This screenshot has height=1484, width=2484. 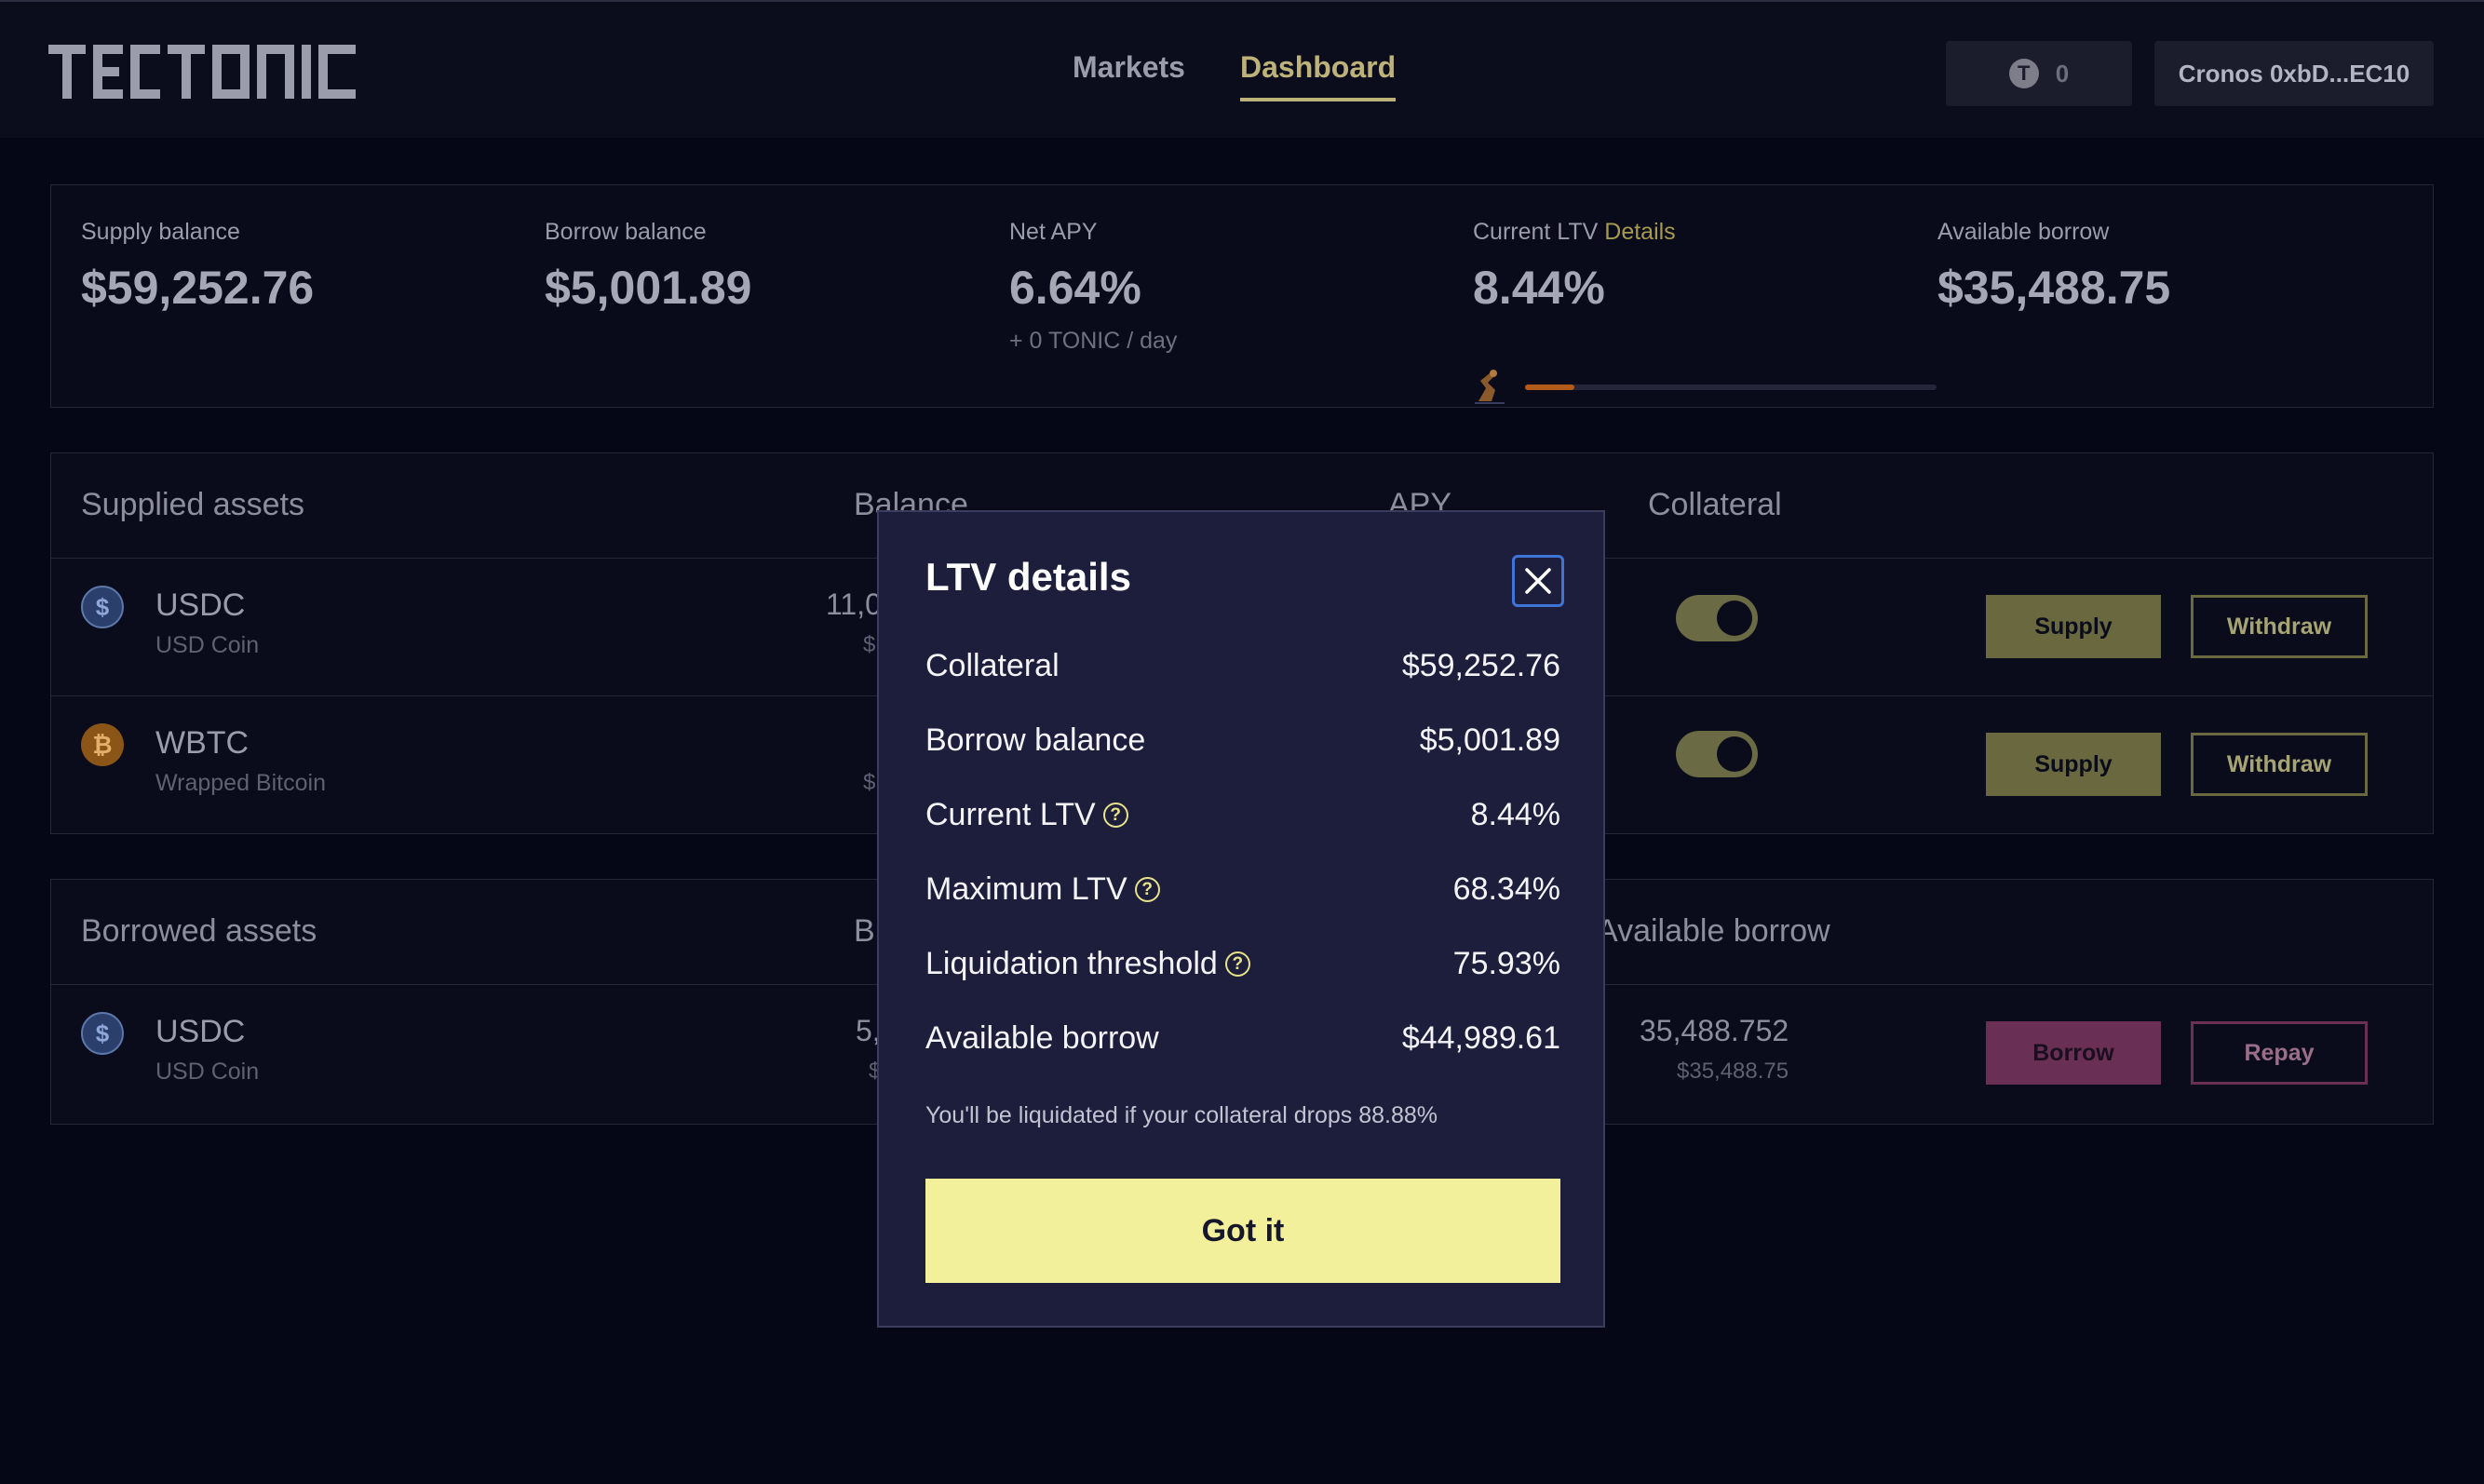 I want to click on stat-value: $59,252.76, so click(x=198, y=288).